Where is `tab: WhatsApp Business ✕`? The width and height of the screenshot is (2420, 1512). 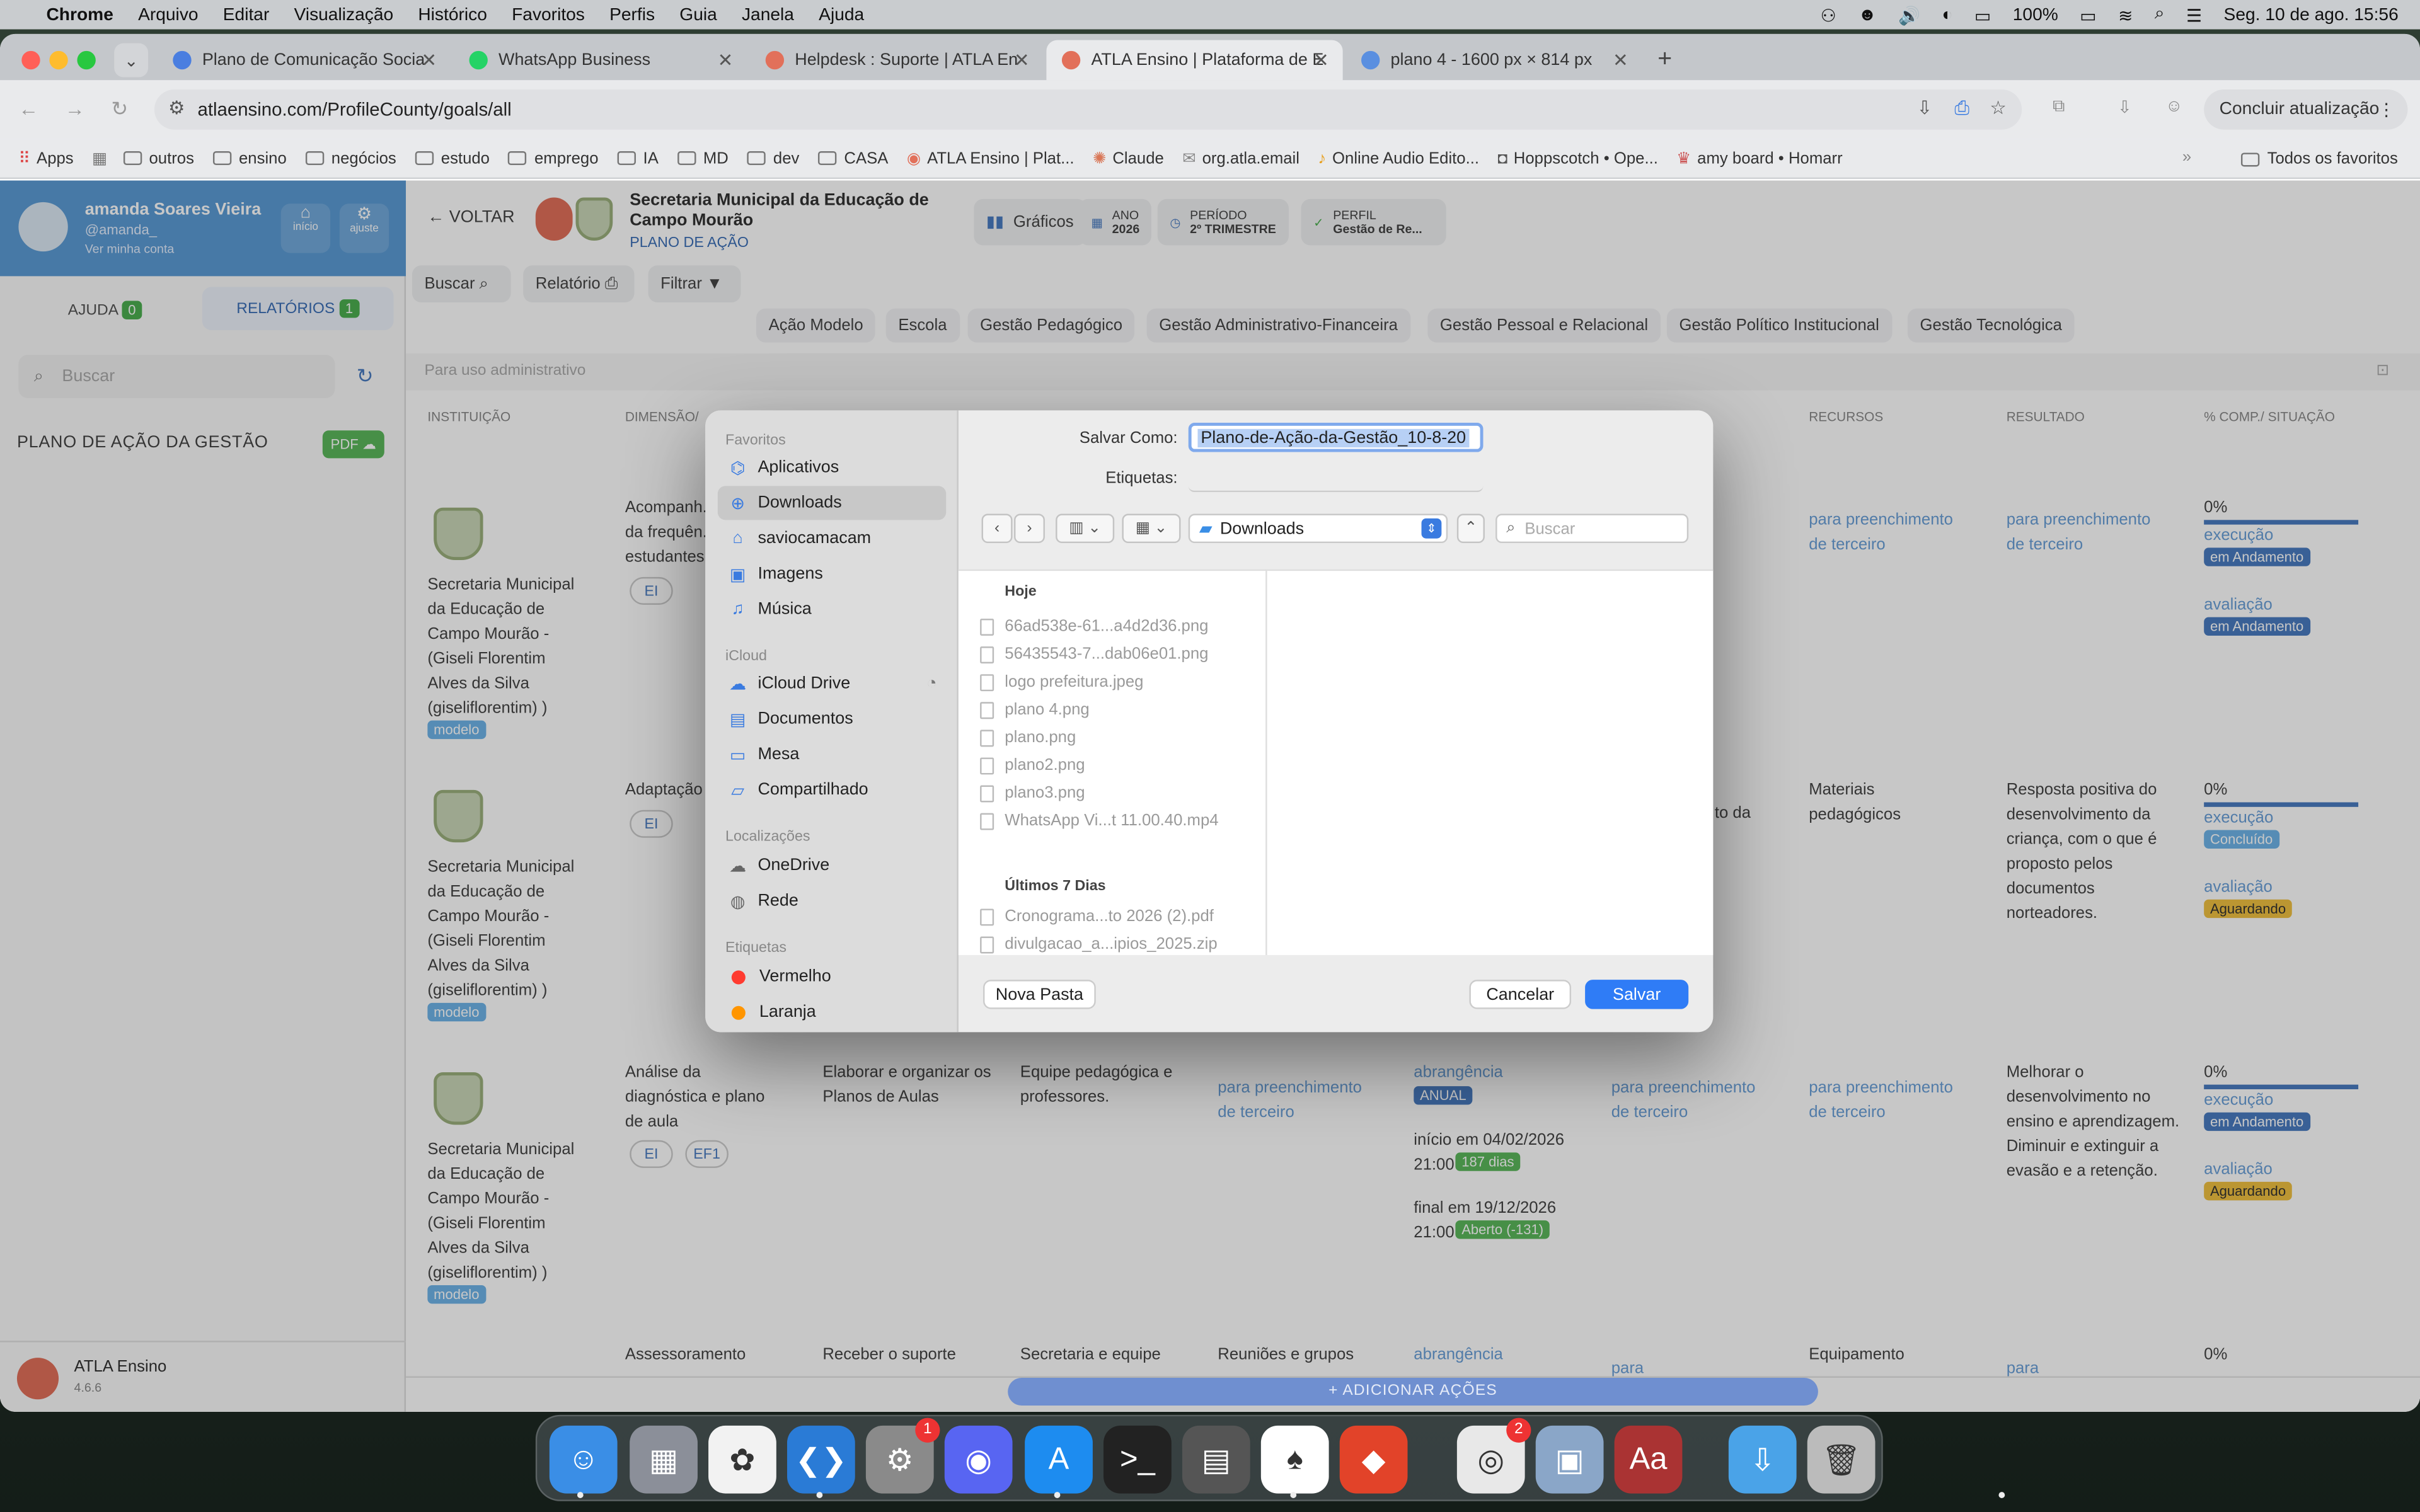 tab: WhatsApp Business ✕ is located at coordinates (601, 60).